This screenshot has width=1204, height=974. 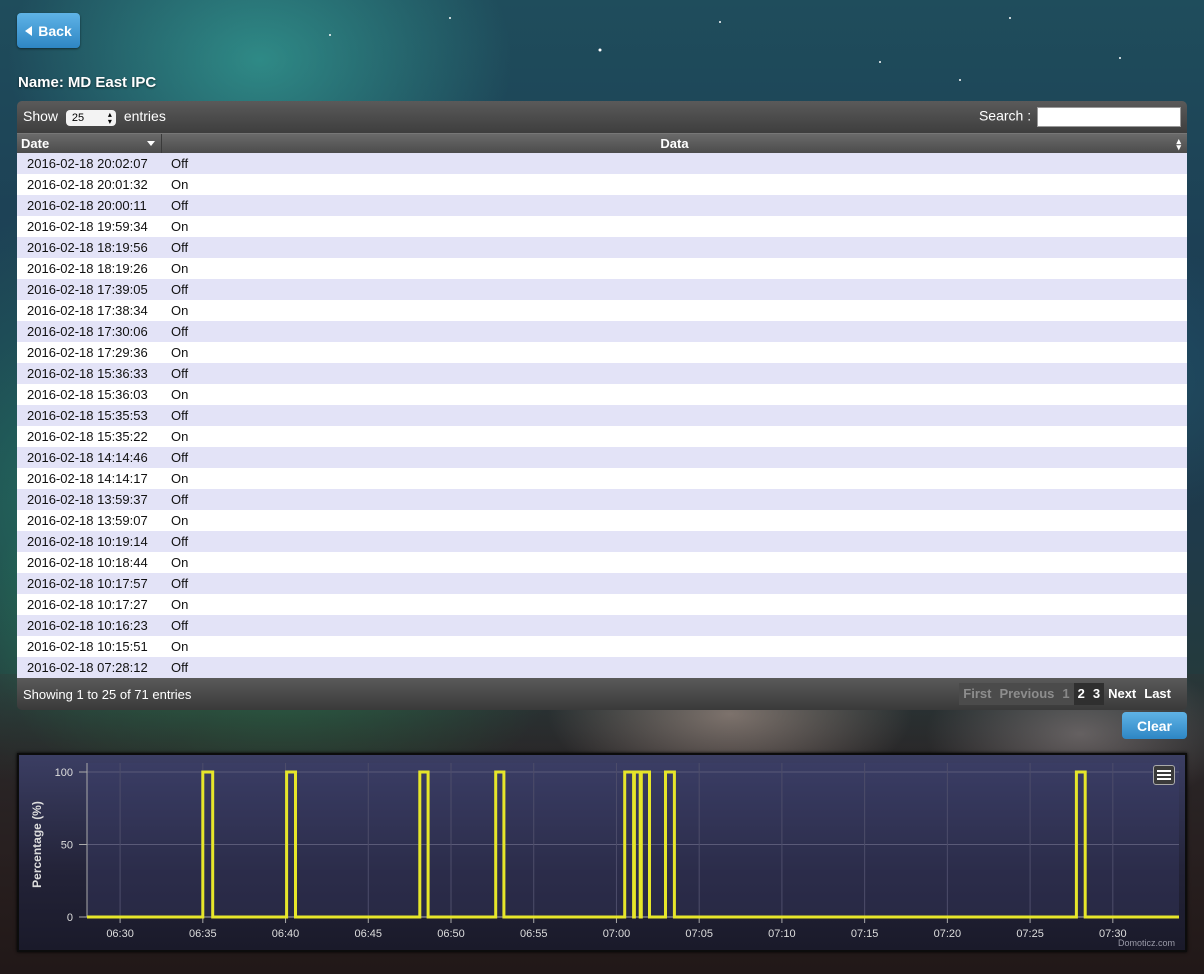 What do you see at coordinates (109, 117) in the screenshot?
I see `select-arrows-icon: ▴ ▾` at bounding box center [109, 117].